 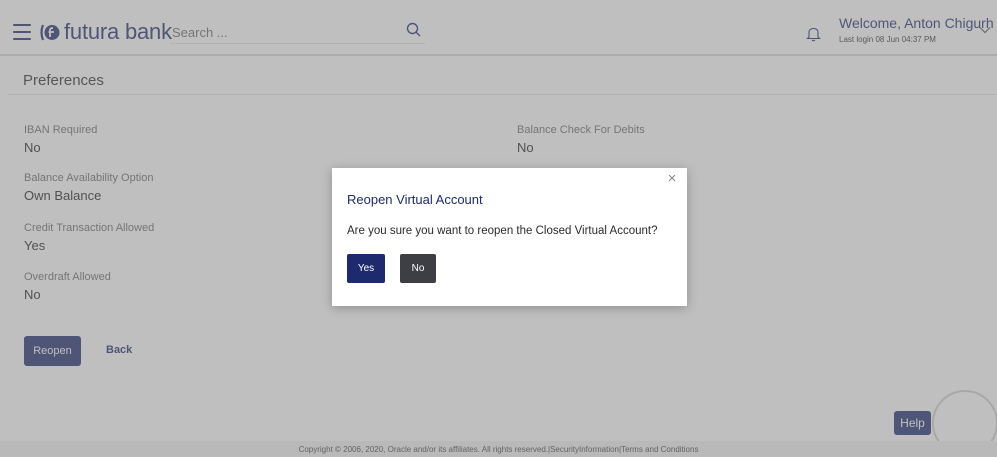 I want to click on yes-button: Yes, so click(x=366, y=268).